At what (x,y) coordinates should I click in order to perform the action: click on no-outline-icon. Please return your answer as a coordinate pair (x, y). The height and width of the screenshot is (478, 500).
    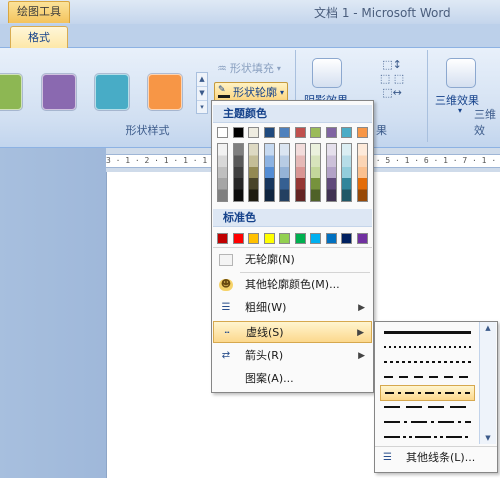
    Looking at the image, I should click on (226, 260).